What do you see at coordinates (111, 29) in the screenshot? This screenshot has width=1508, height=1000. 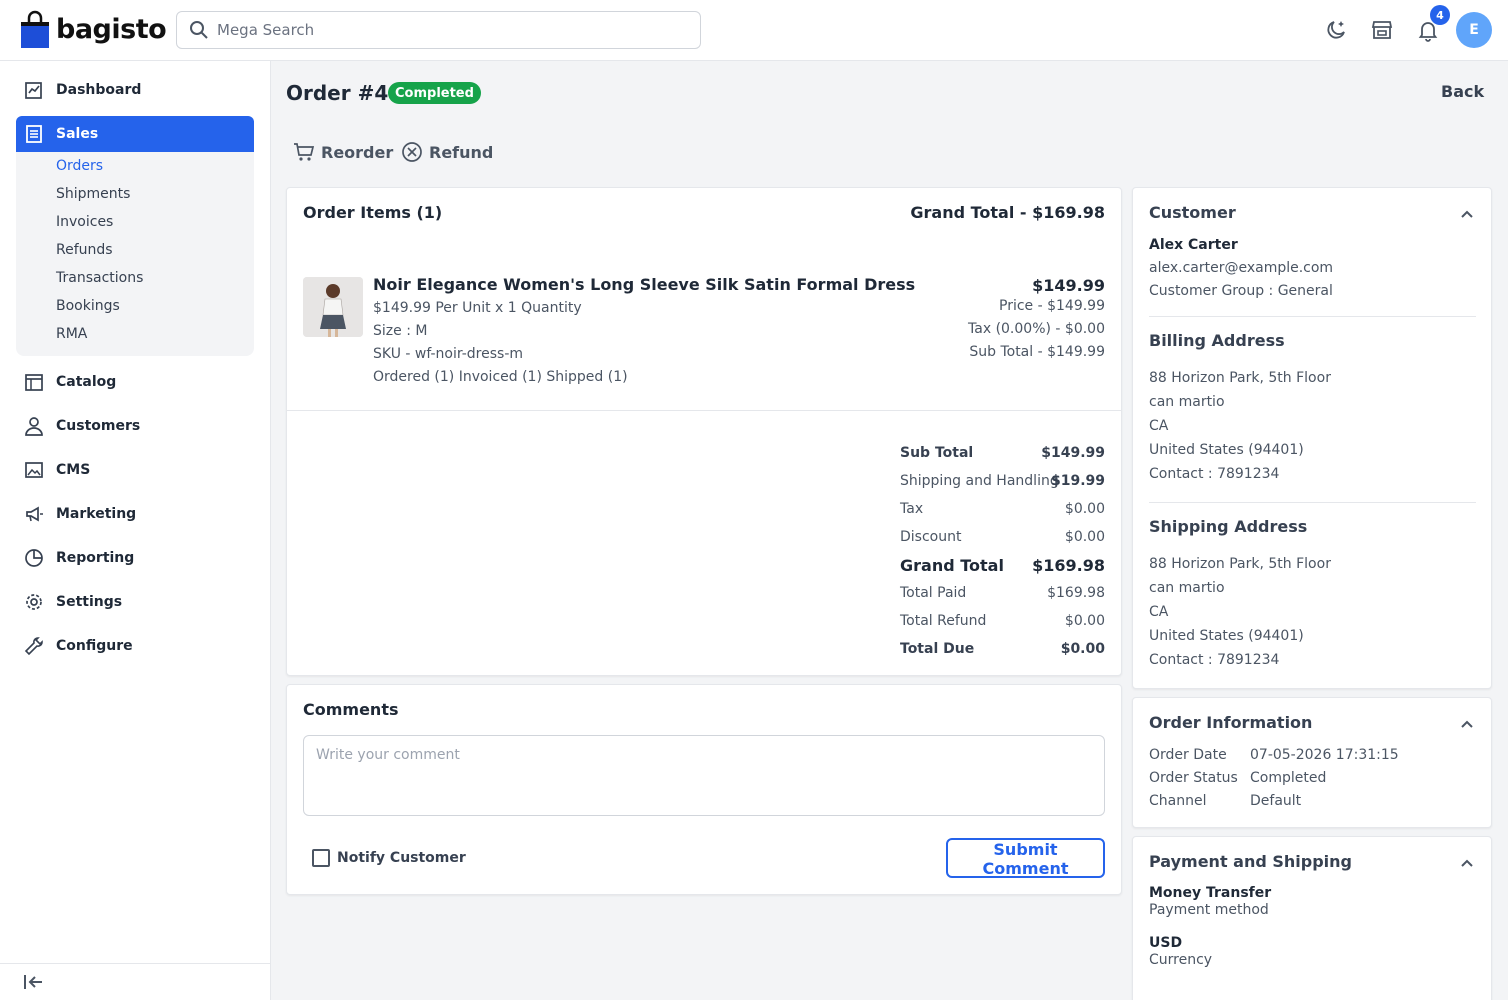 I see `logo-text: bagisto` at bounding box center [111, 29].